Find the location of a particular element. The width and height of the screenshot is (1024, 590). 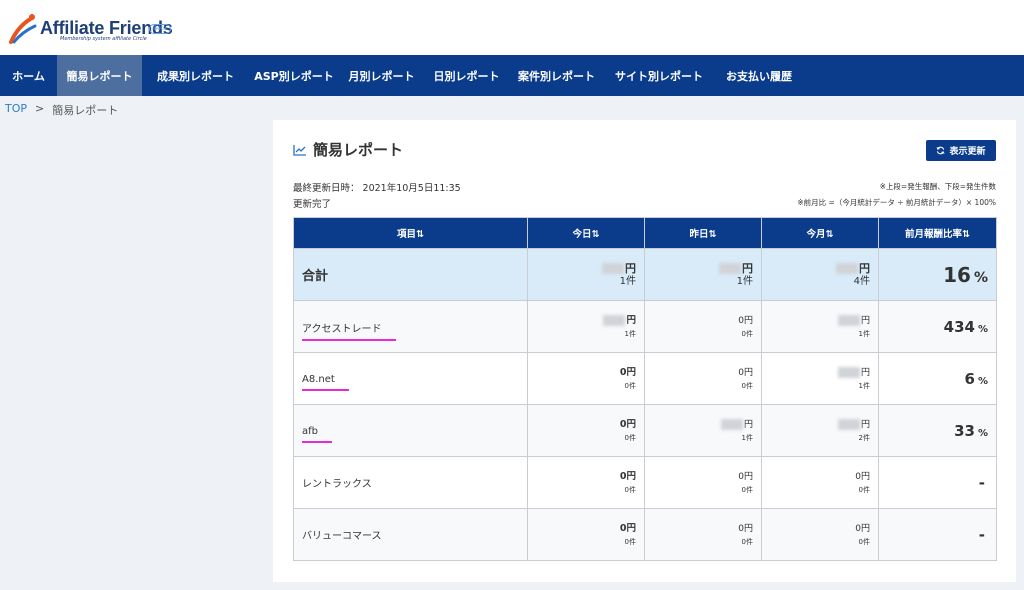

update-status: 更新完了 is located at coordinates (312, 204).